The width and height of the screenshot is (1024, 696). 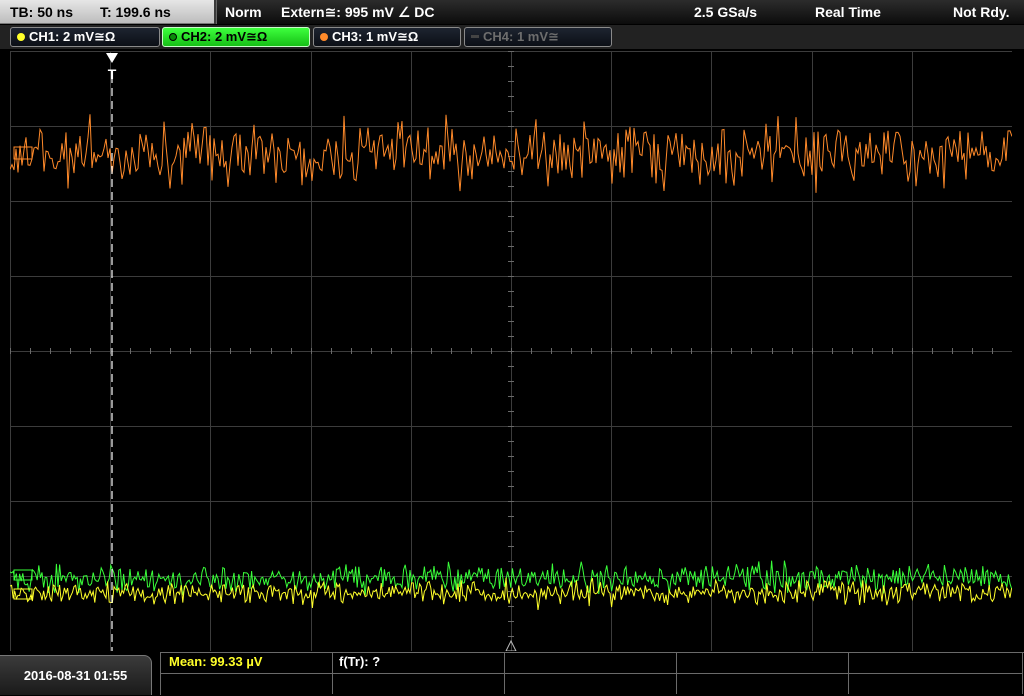 I want to click on channel-2-button: CH2: 2 mV≅Ω, so click(x=236, y=37).